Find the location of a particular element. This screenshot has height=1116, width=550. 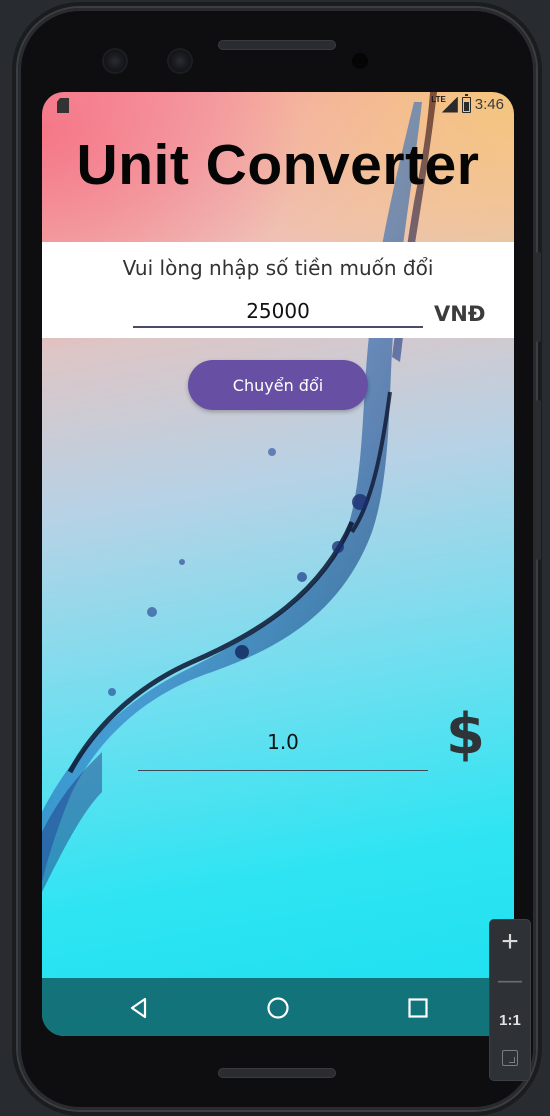

top-speaker is located at coordinates (277, 45).